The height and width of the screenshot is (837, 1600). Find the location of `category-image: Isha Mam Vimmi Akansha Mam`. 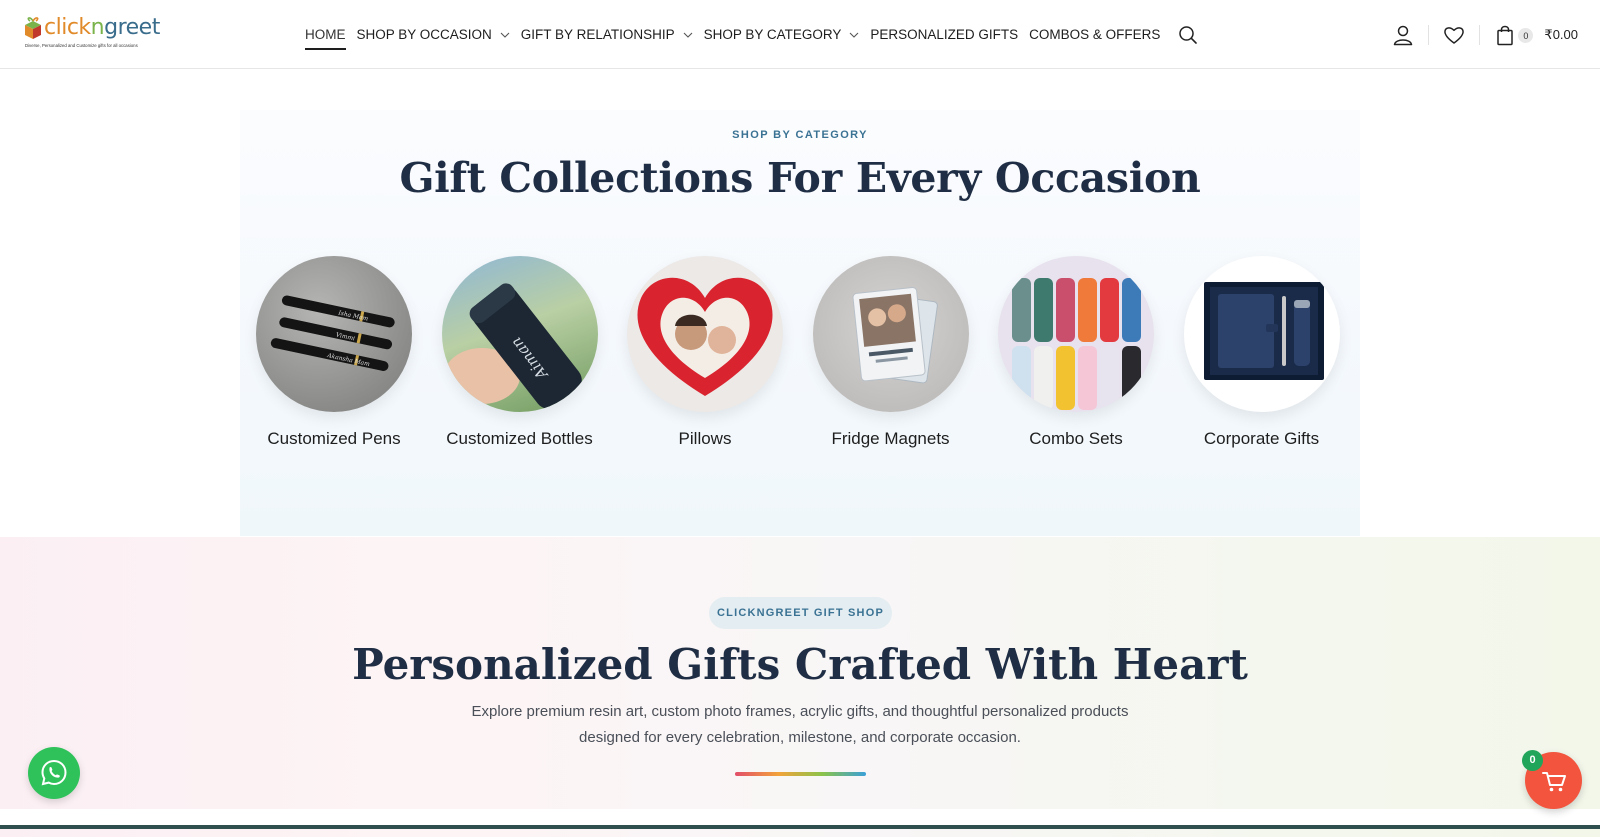

category-image: Isha Mam Vimmi Akansha Mam is located at coordinates (334, 334).